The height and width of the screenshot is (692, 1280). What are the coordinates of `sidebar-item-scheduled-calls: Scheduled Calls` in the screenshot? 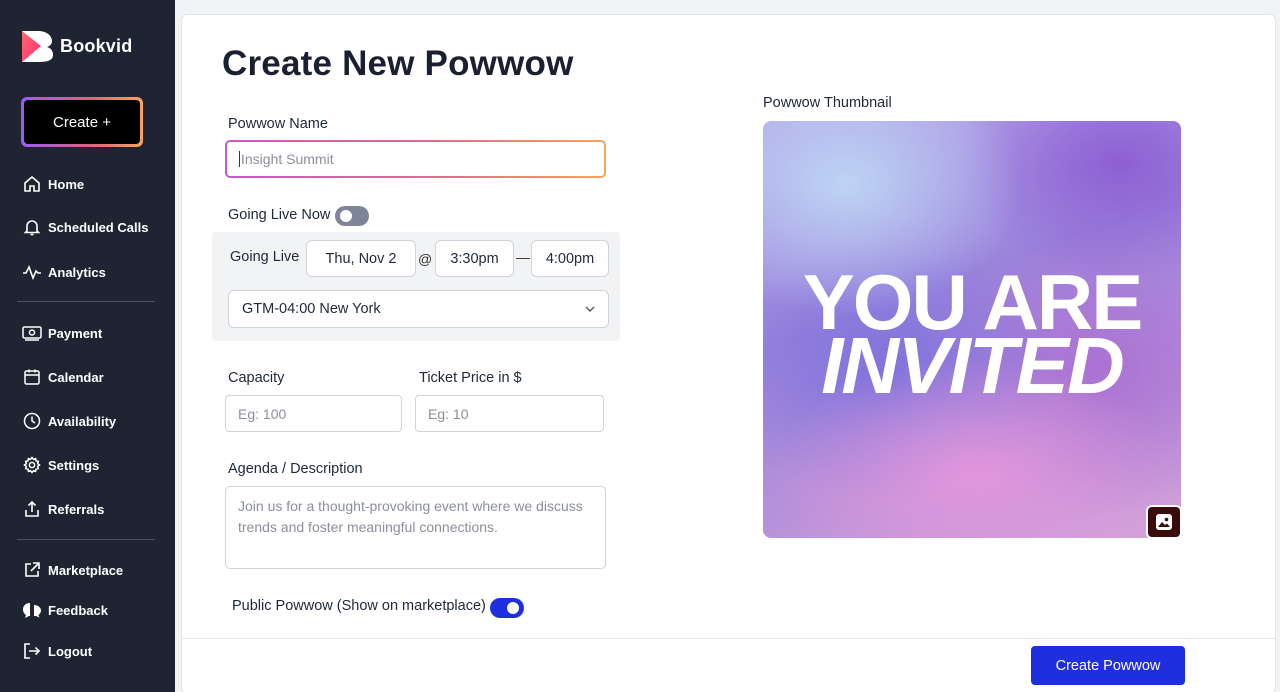 It's located at (85, 227).